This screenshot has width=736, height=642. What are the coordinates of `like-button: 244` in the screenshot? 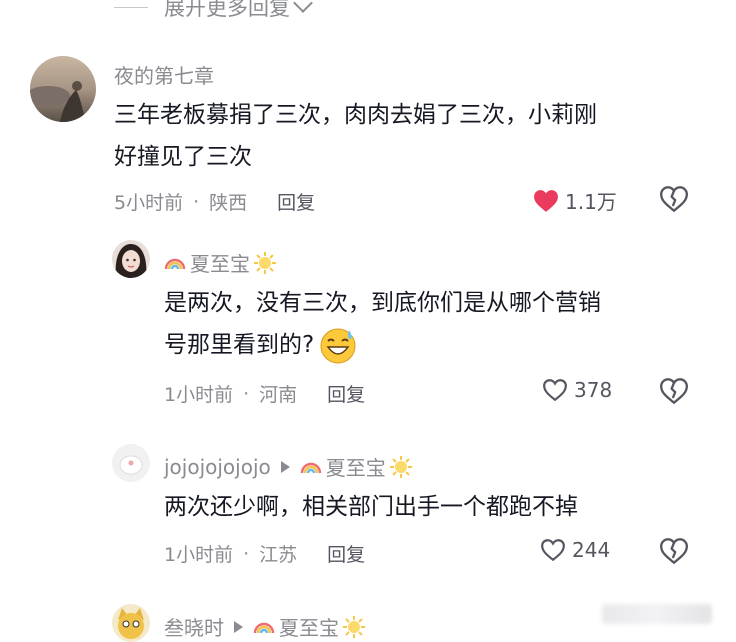 It's located at (575, 550).